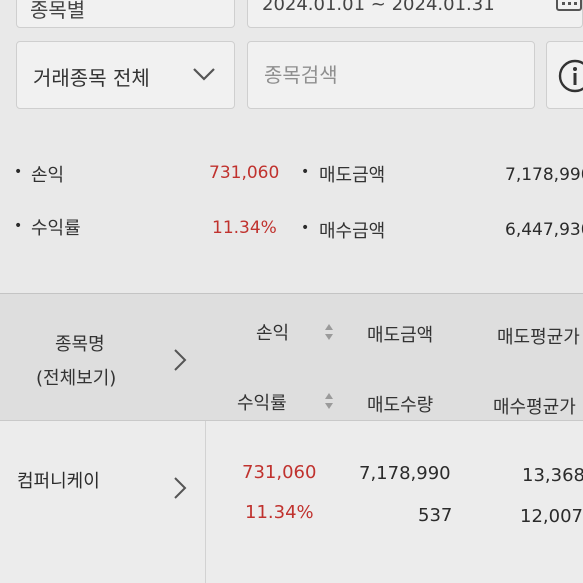 The image size is (583, 583). I want to click on row-sell-amount: 7,178,990, so click(405, 473).